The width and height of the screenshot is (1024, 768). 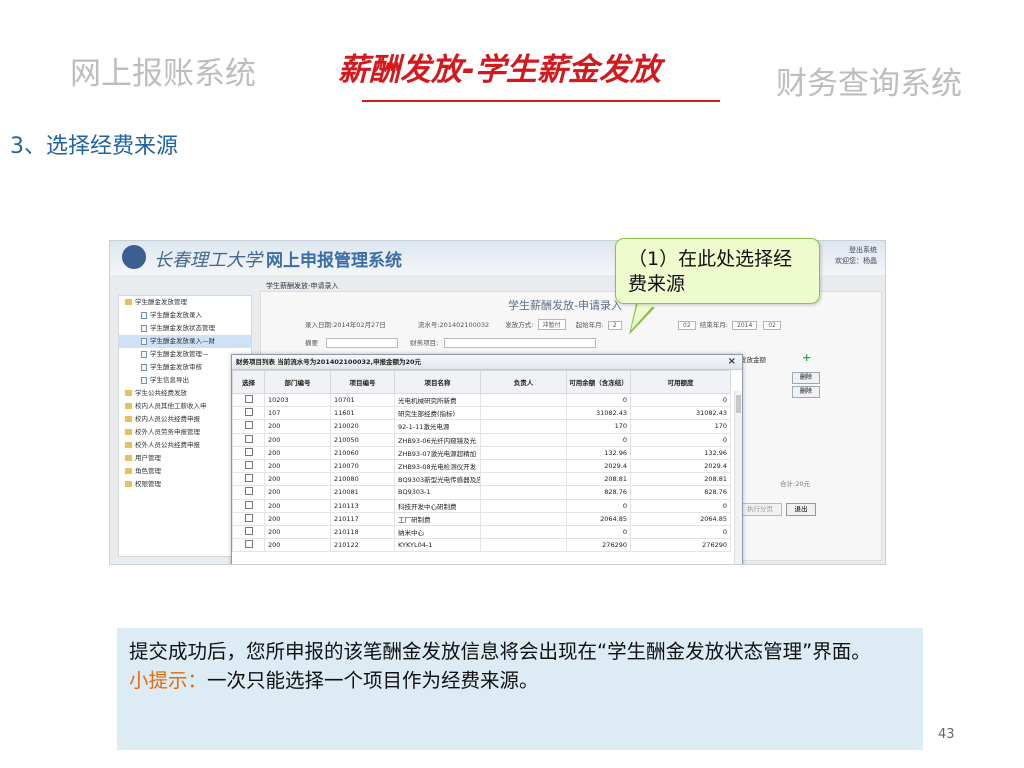 What do you see at coordinates (732, 362) in the screenshot?
I see `close-icon: ×` at bounding box center [732, 362].